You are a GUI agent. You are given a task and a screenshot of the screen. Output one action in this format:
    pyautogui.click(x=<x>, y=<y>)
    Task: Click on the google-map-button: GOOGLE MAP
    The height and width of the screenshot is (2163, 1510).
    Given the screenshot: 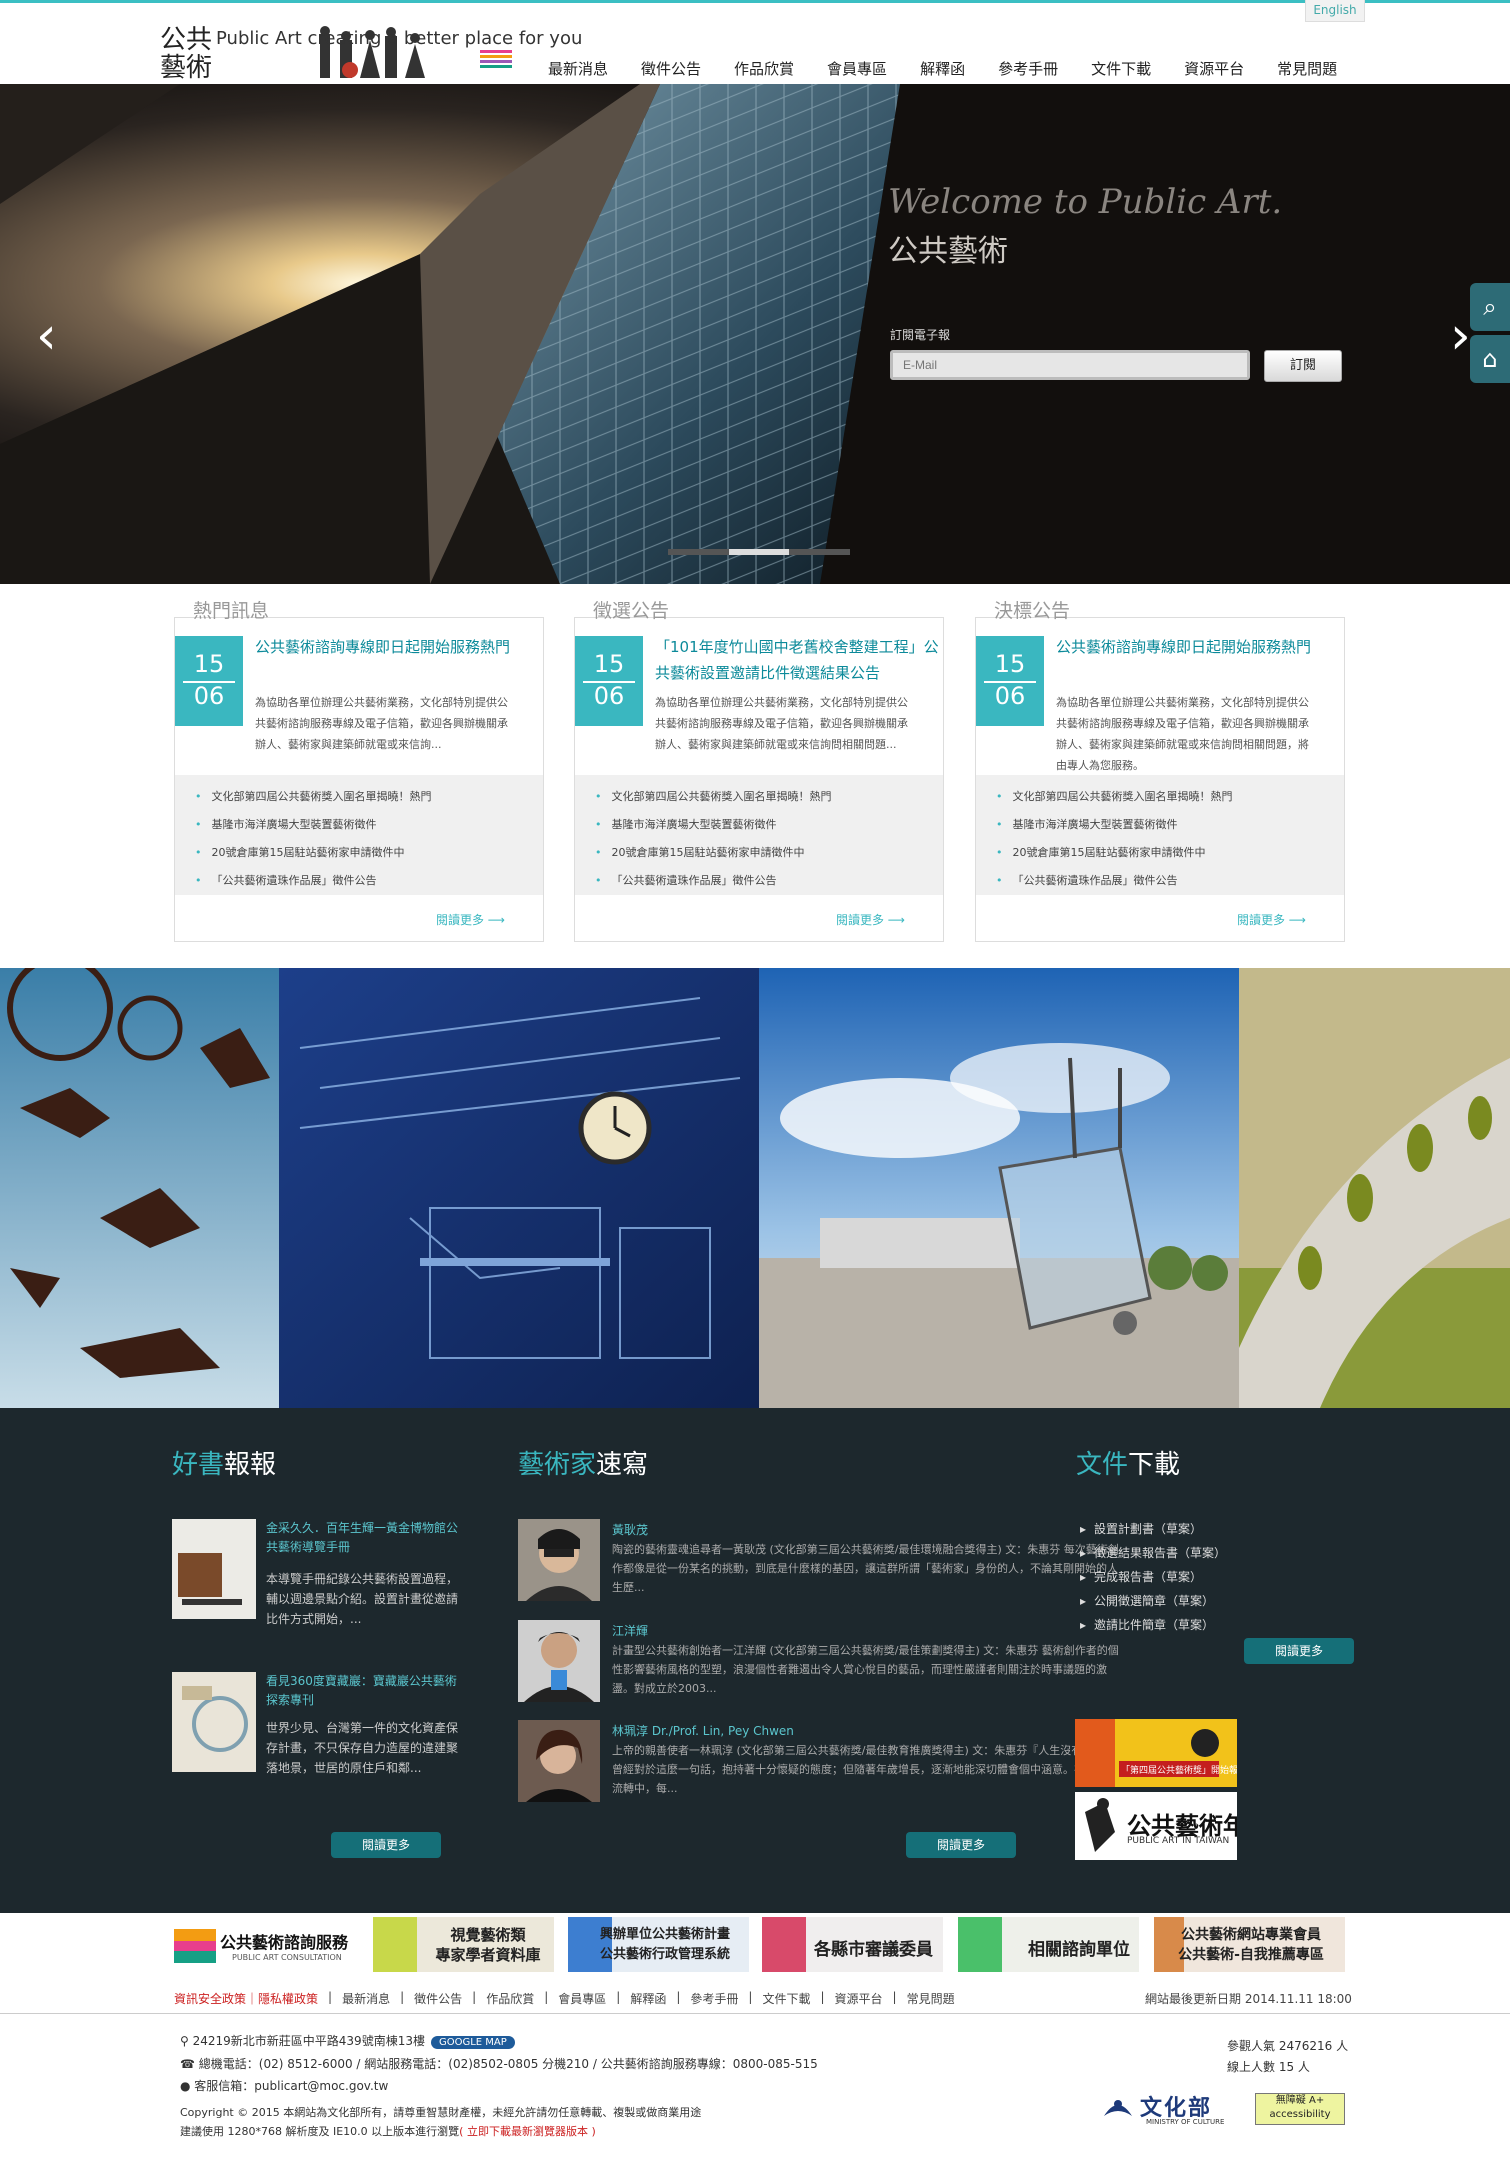 What is the action you would take?
    pyautogui.click(x=472, y=2042)
    